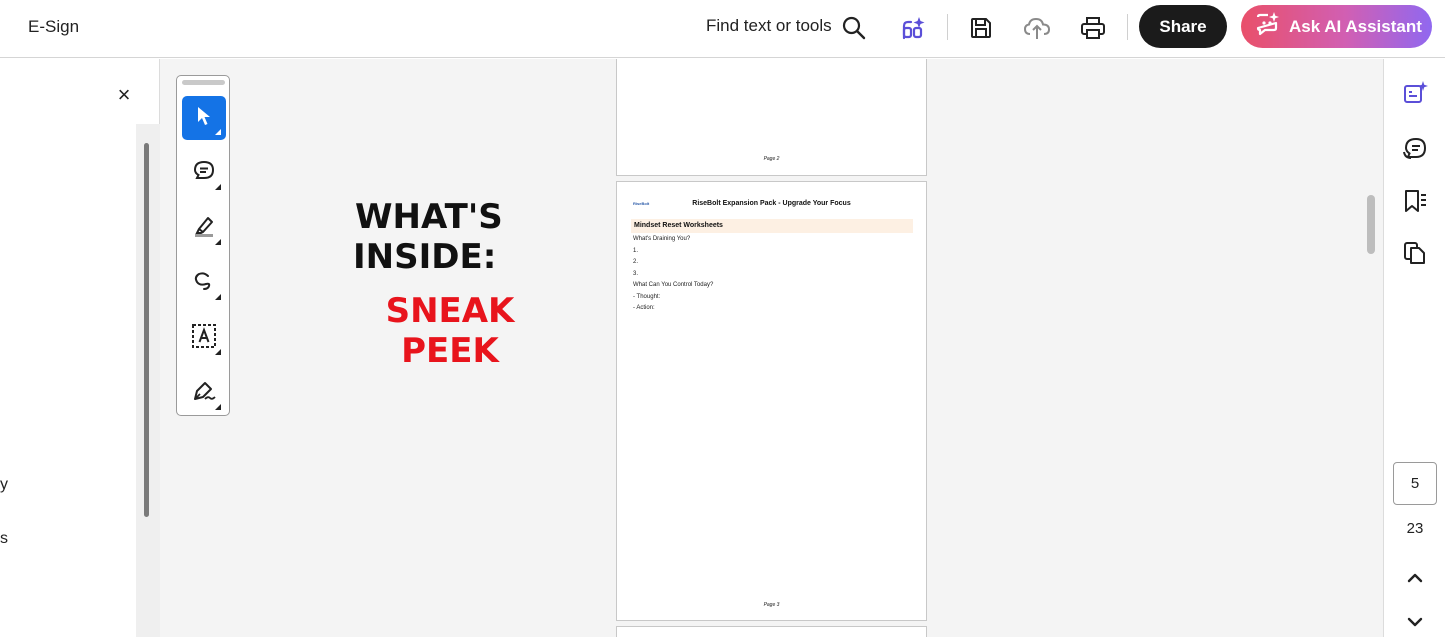 Image resolution: width=1445 pixels, height=637 pixels. What do you see at coordinates (673, 285) in the screenshot?
I see `worksheet-line: What Can You Control Today?` at bounding box center [673, 285].